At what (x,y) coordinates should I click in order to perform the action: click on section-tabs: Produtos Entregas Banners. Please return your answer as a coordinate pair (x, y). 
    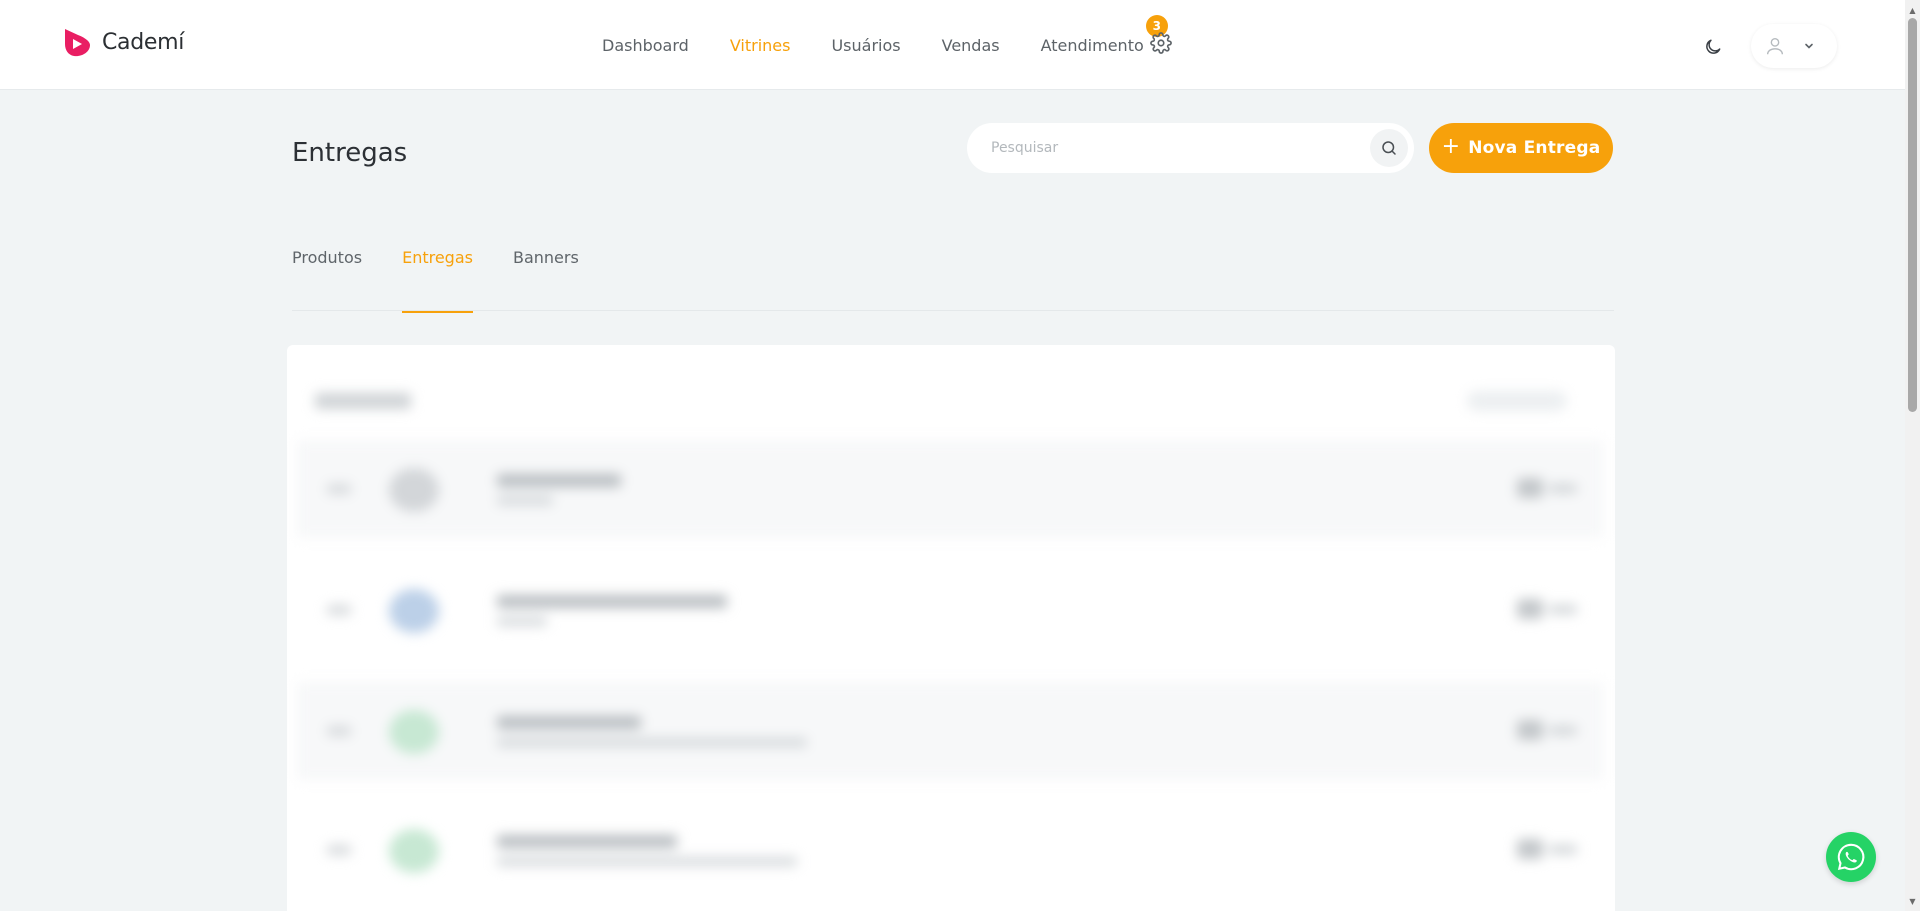
    Looking at the image, I should click on (455, 280).